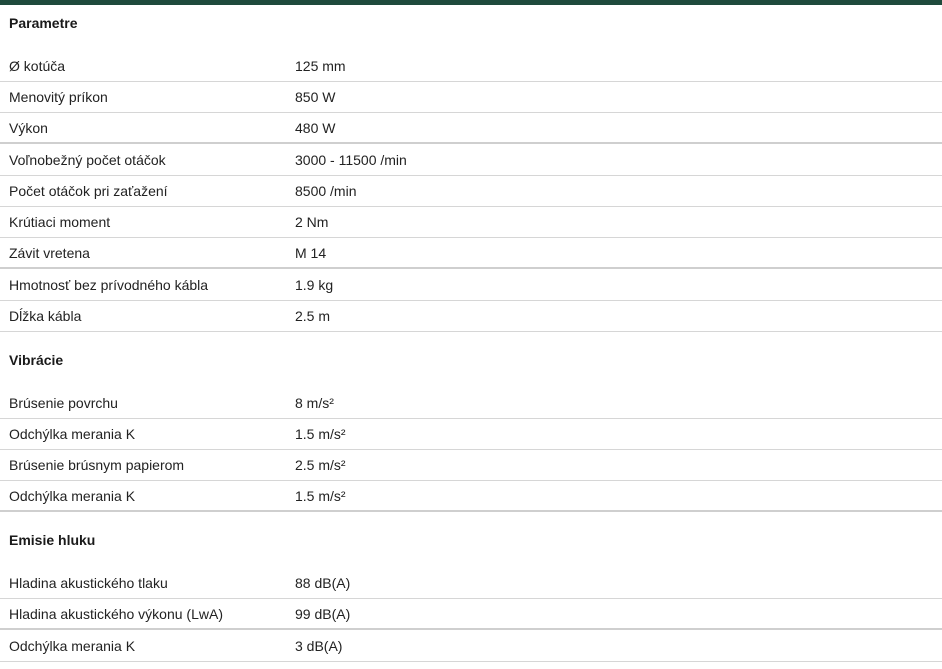  I want to click on row-label: Voľnobežný počet otáčok, so click(87, 160).